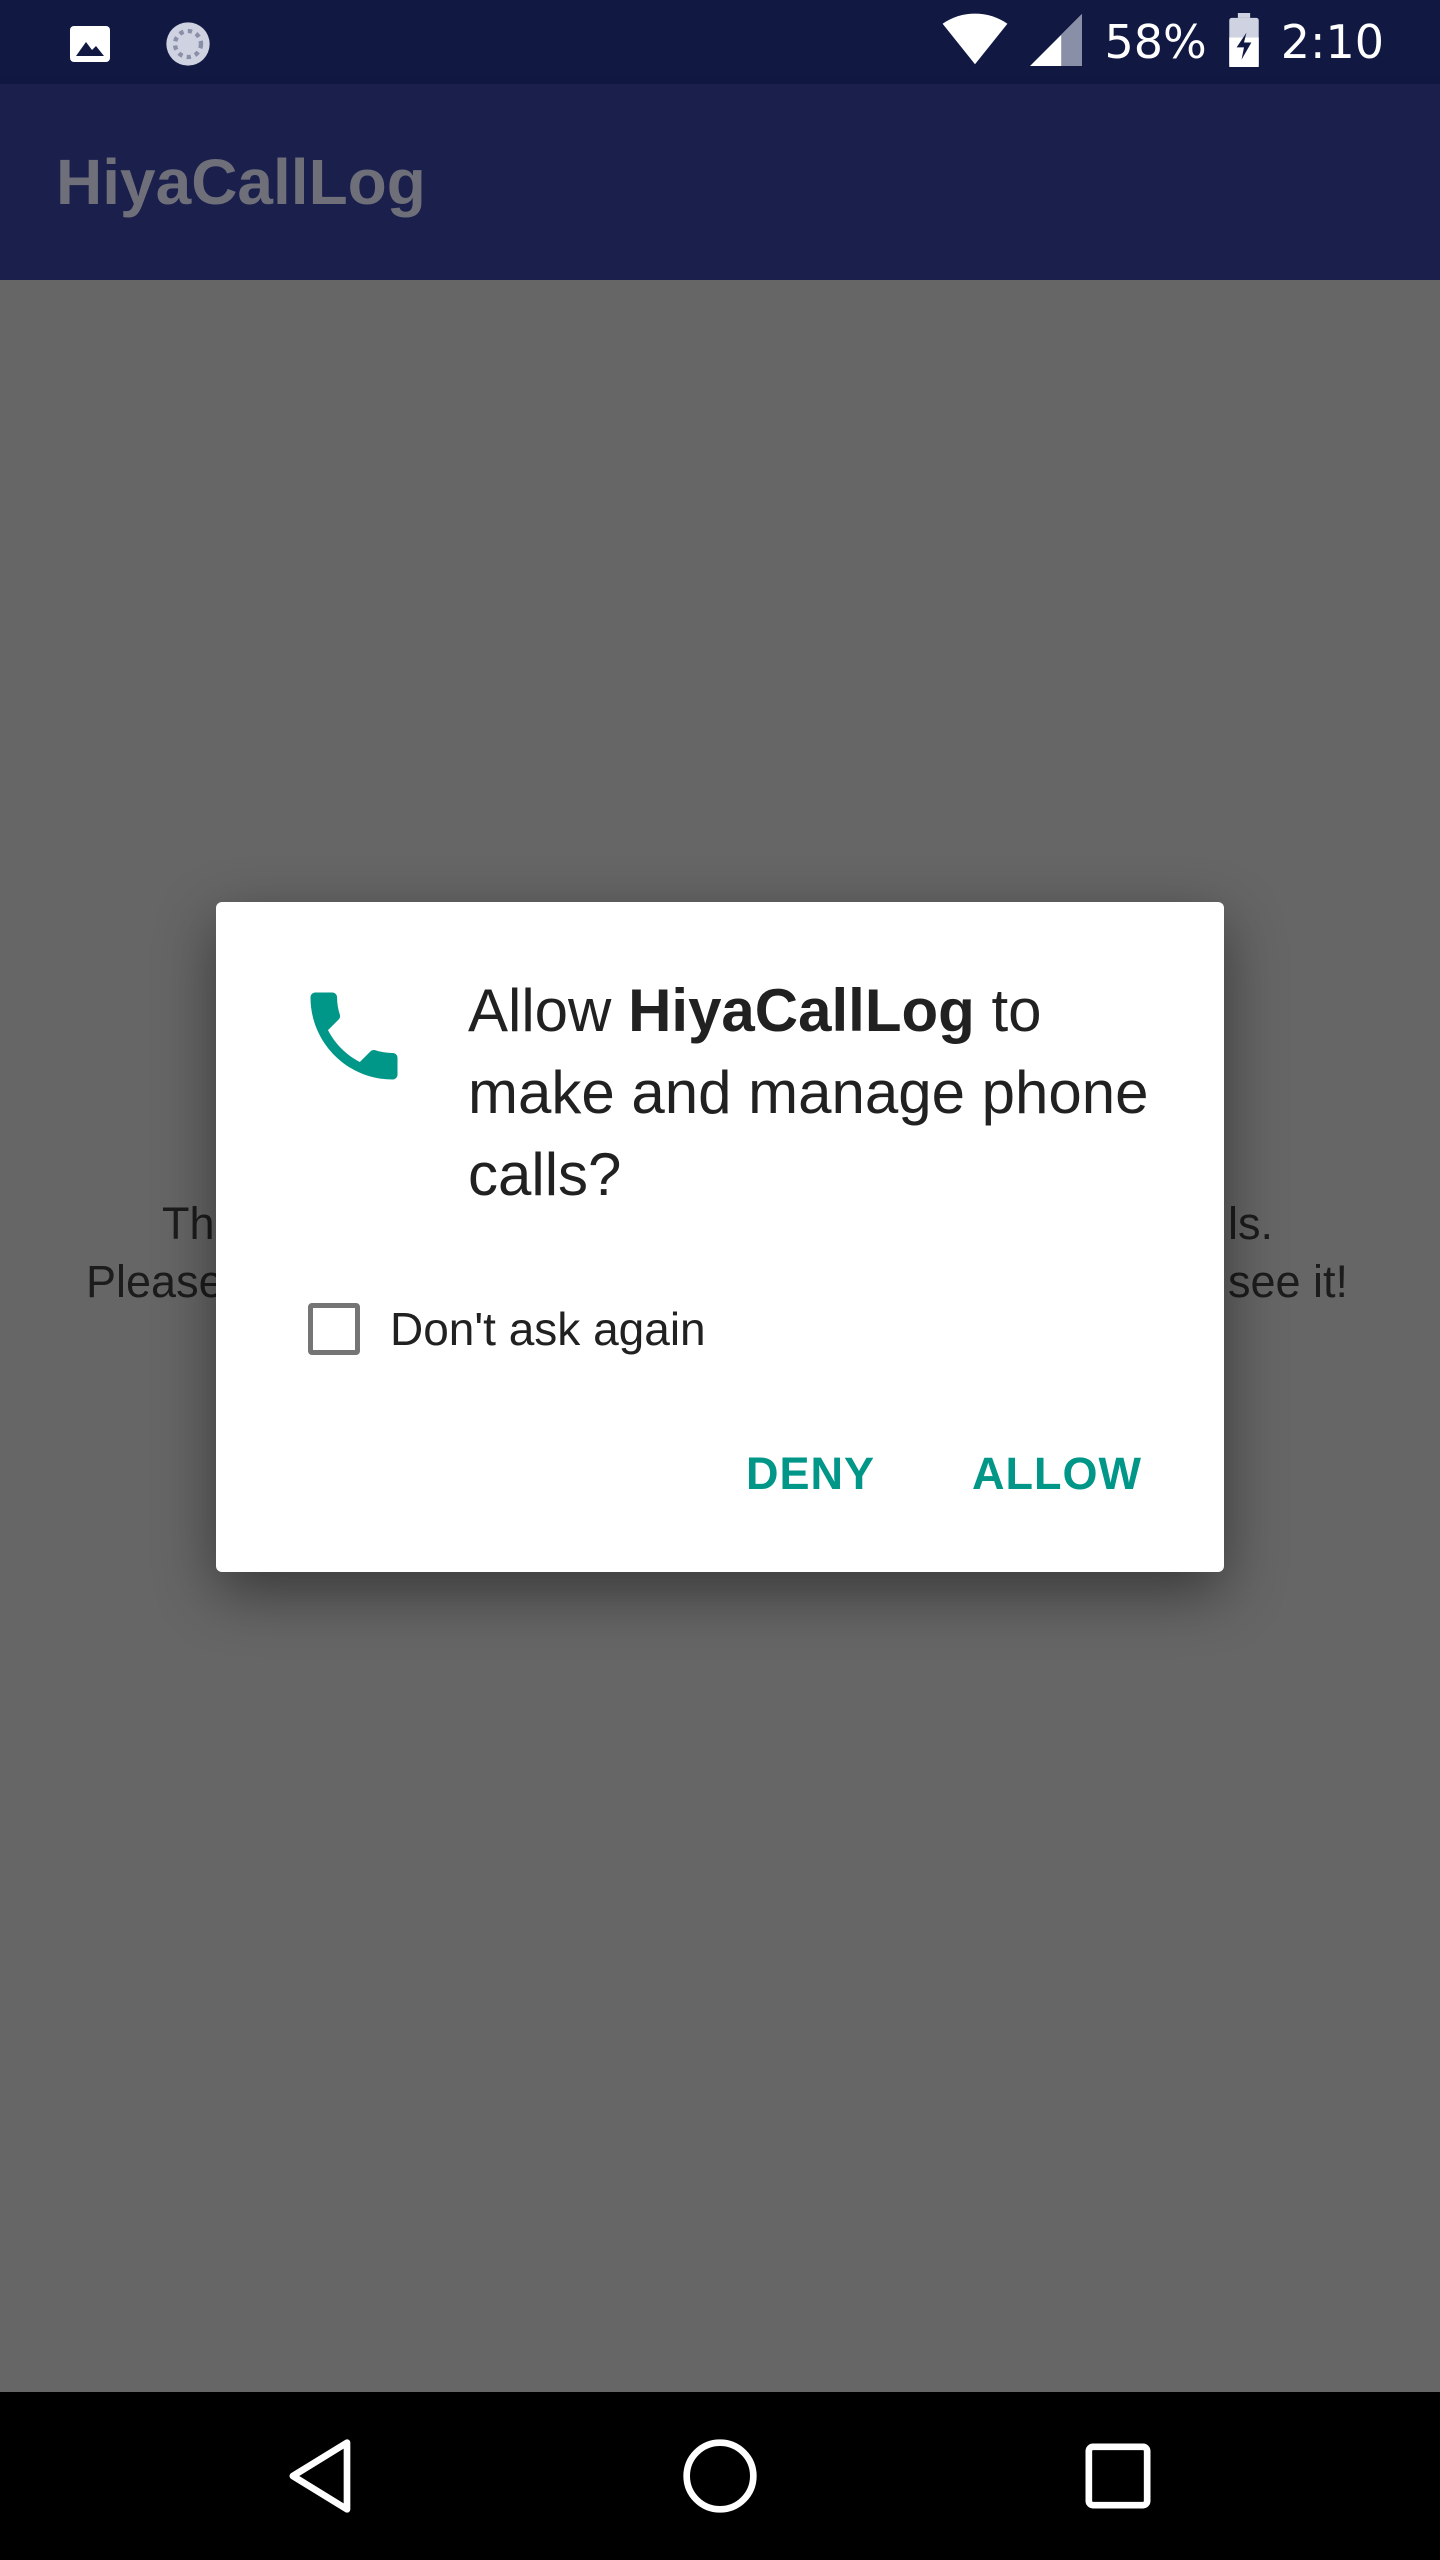 This screenshot has width=1440, height=2560. I want to click on back-icon, so click(322, 2476).